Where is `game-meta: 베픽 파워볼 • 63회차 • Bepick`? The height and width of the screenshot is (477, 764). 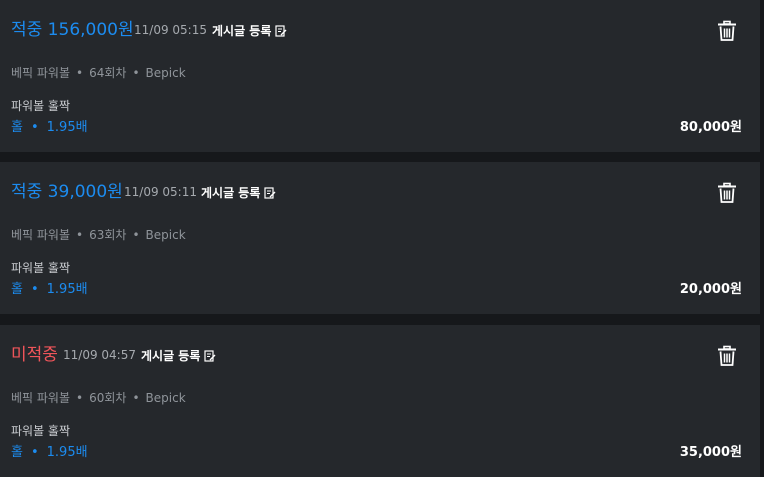 game-meta: 베픽 파워볼 • 63회차 • Bepick is located at coordinates (98, 234).